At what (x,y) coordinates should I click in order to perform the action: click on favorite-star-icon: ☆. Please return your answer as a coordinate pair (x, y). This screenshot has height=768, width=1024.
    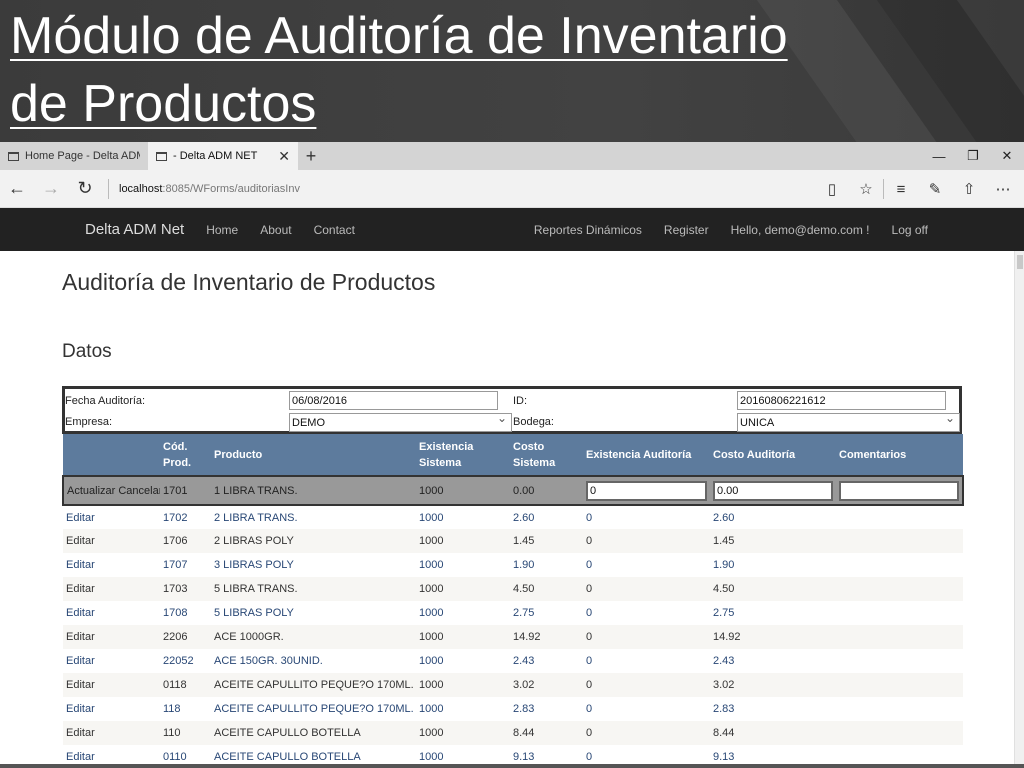
    Looking at the image, I should click on (866, 189).